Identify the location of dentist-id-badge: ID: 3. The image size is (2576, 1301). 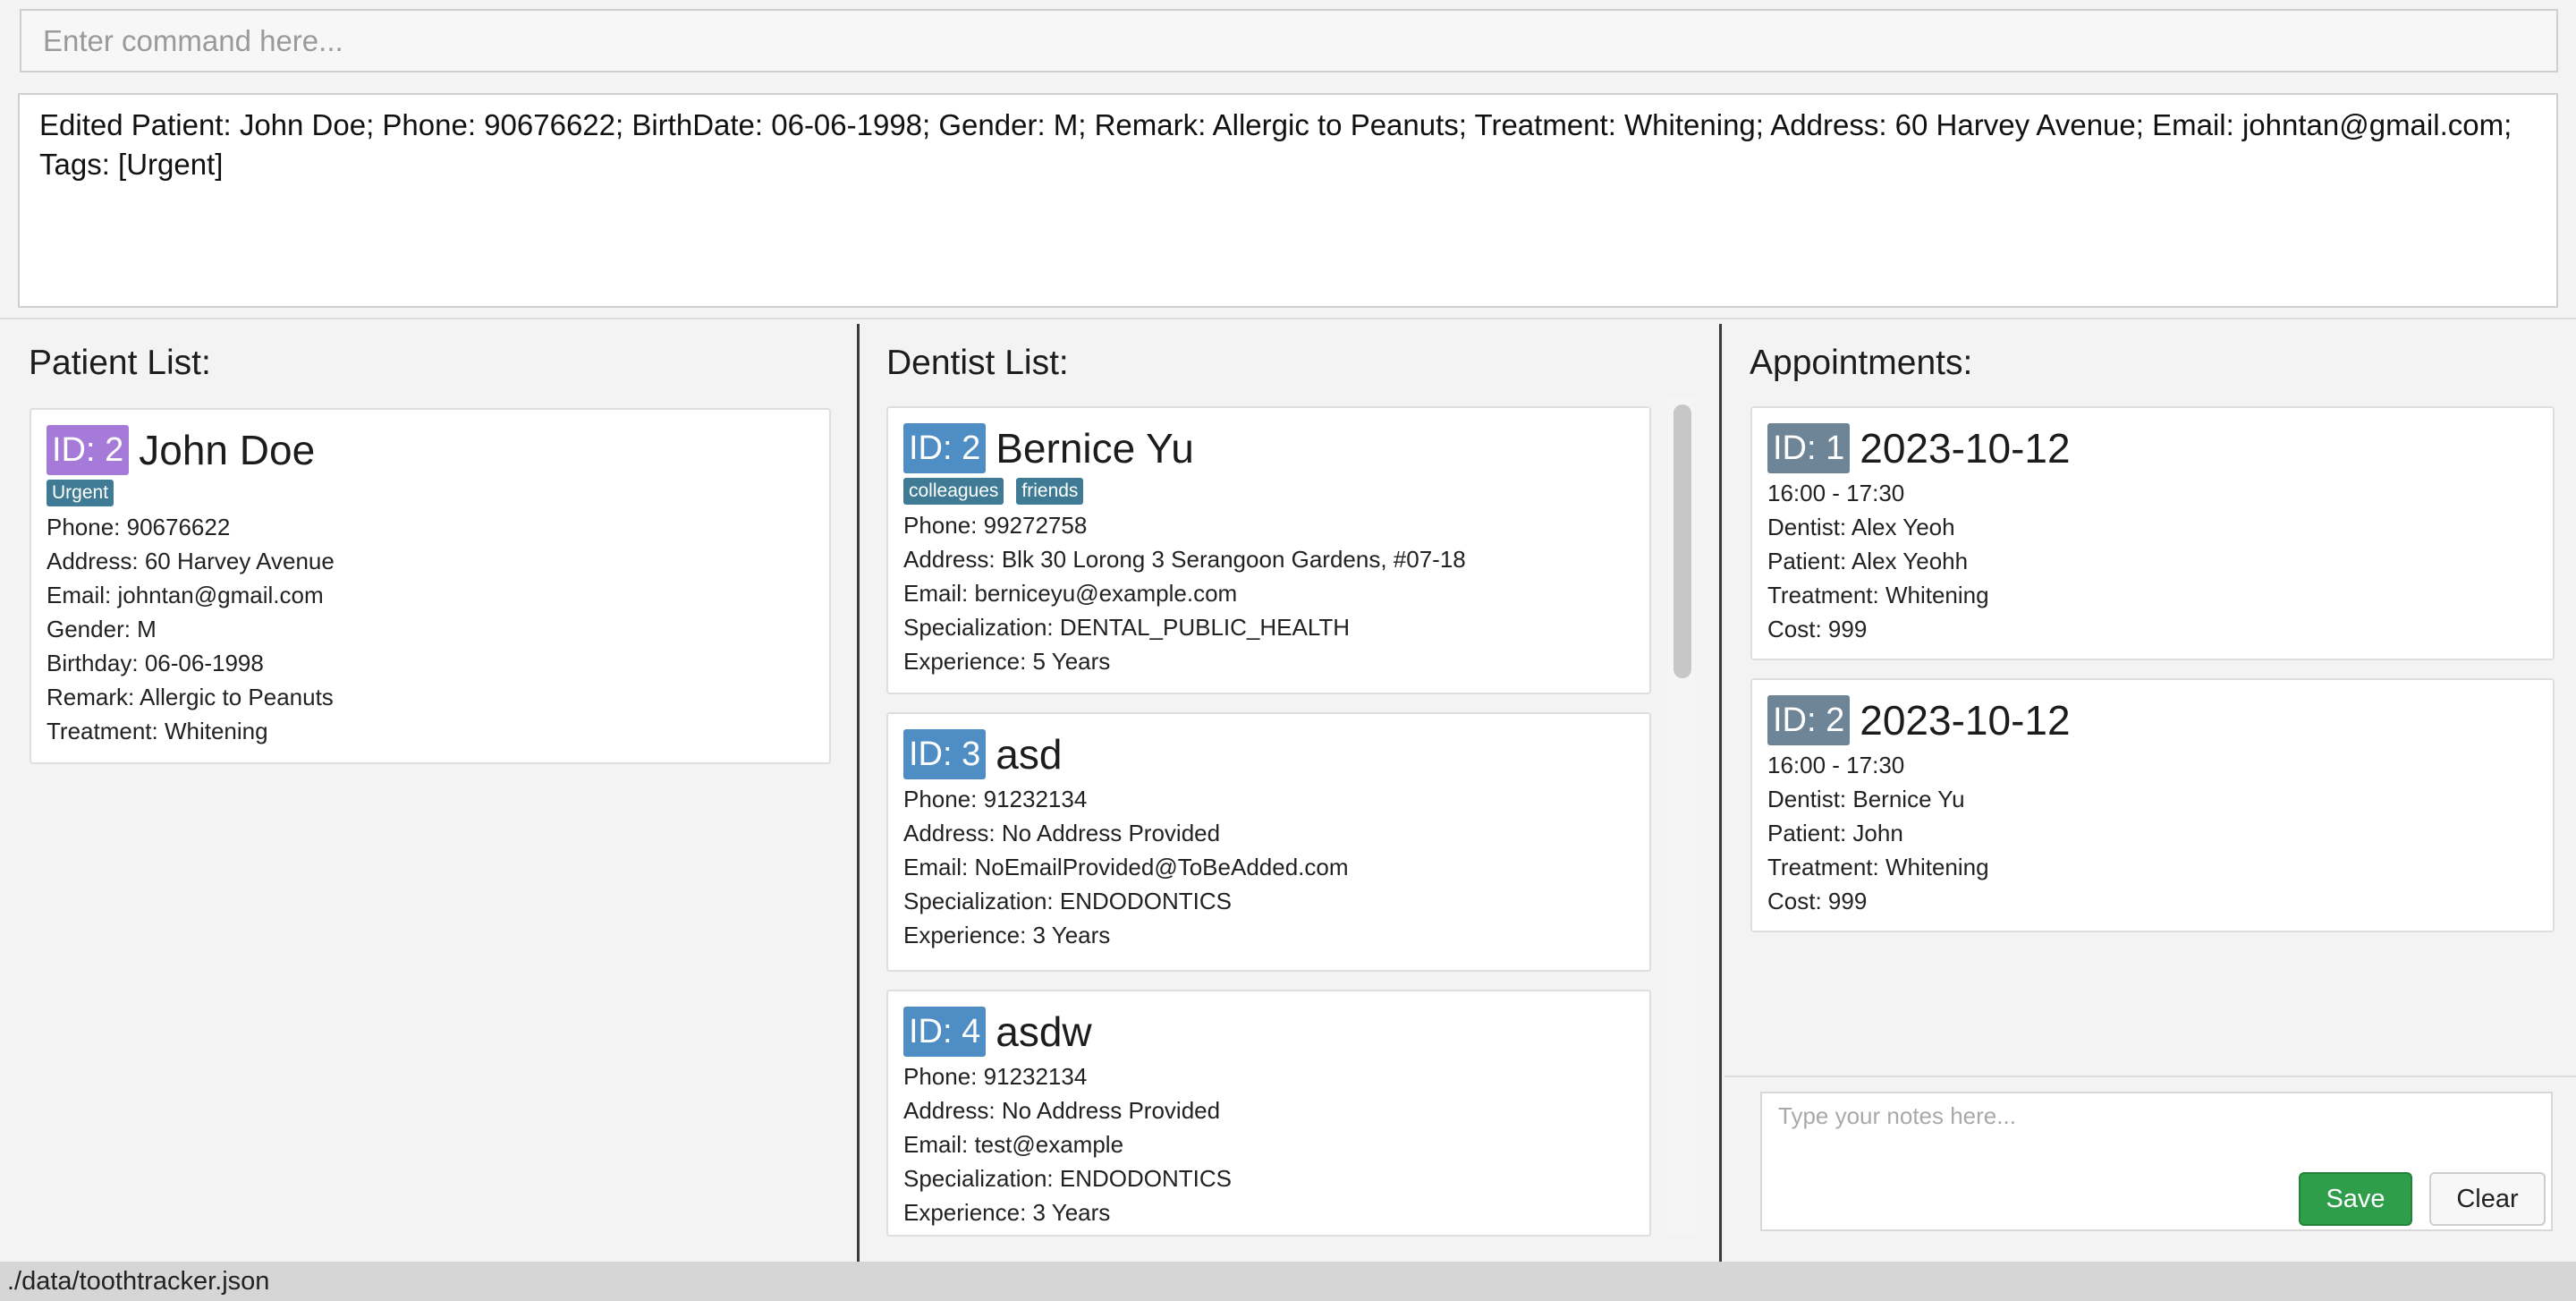
(945, 754).